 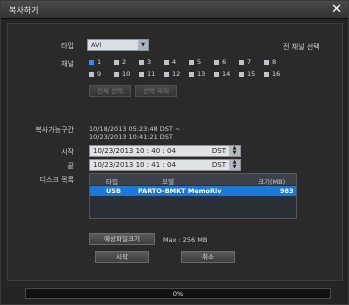 What do you see at coordinates (224, 62) in the screenshot?
I see `channel-number: 6` at bounding box center [224, 62].